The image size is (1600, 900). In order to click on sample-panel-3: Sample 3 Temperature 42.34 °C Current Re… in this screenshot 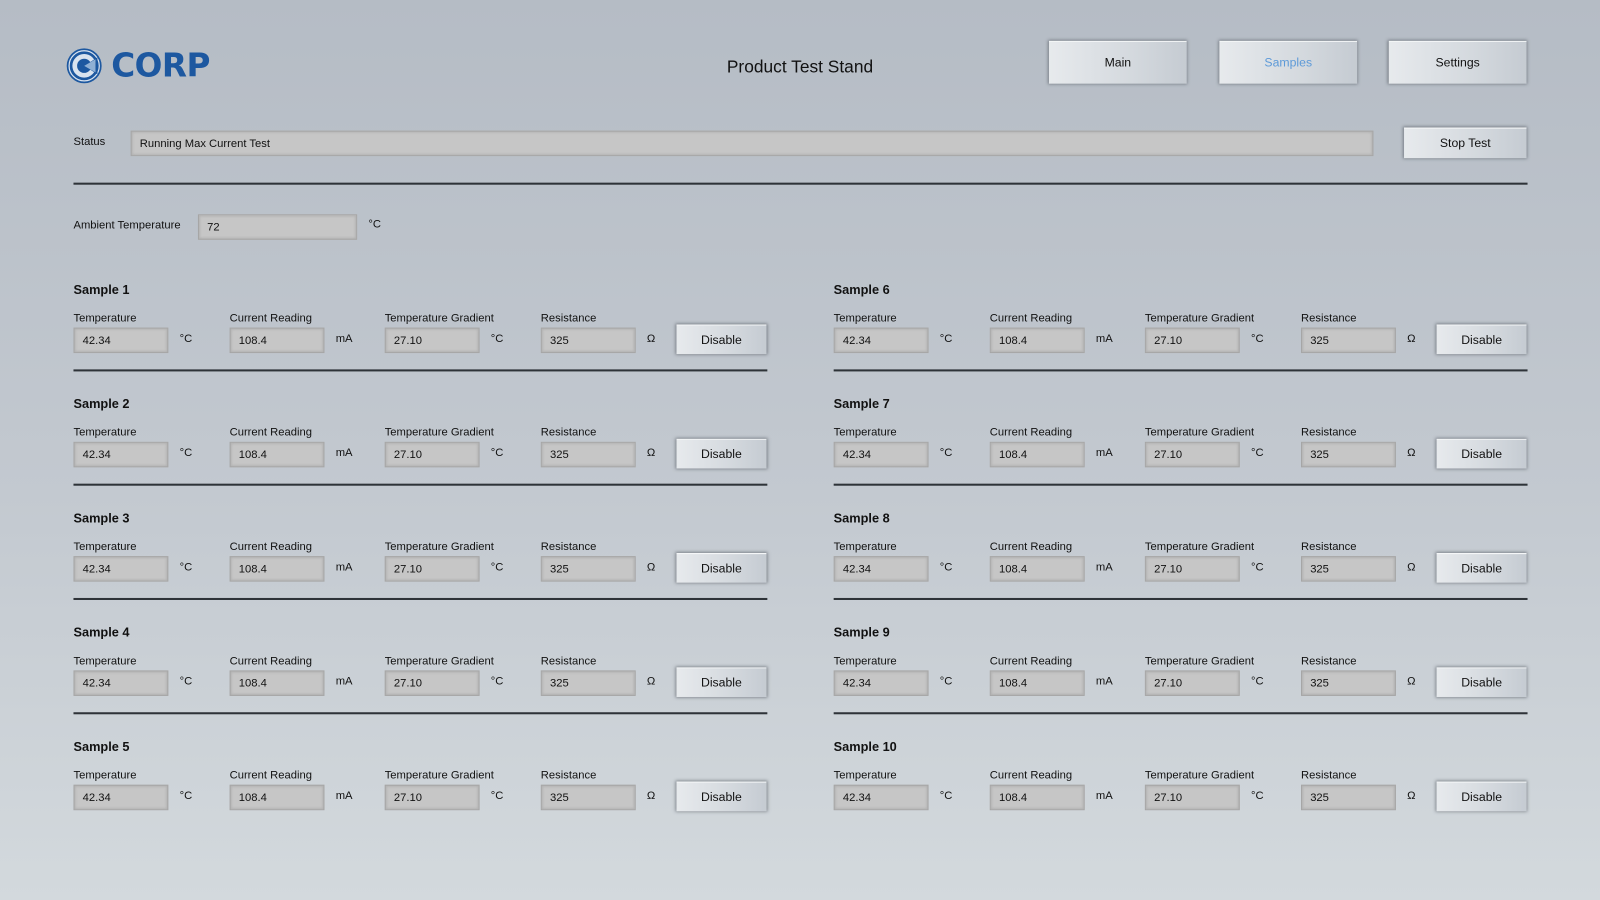, I will do `click(420, 568)`.